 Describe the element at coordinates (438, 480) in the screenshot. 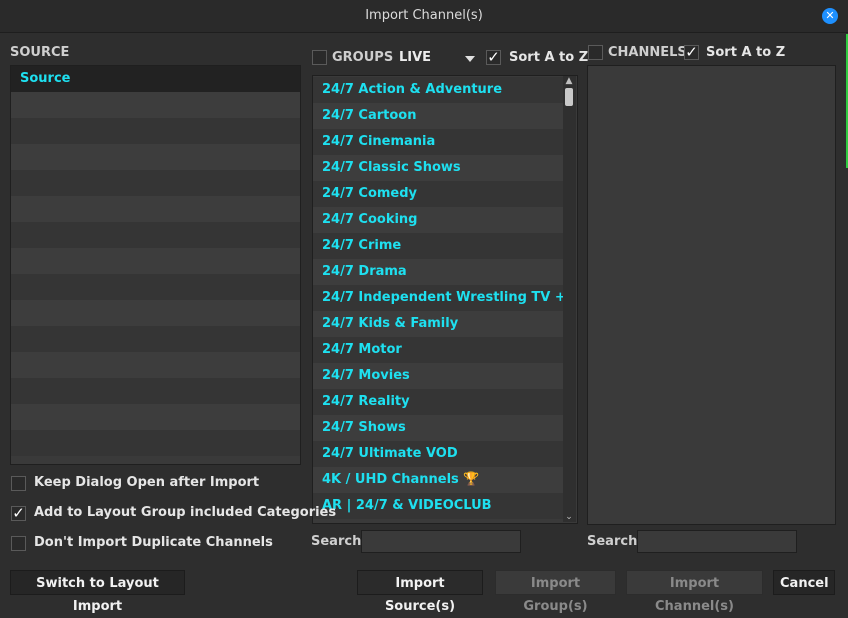

I see `group-item: 4K / UHD Channels 🏆` at that location.